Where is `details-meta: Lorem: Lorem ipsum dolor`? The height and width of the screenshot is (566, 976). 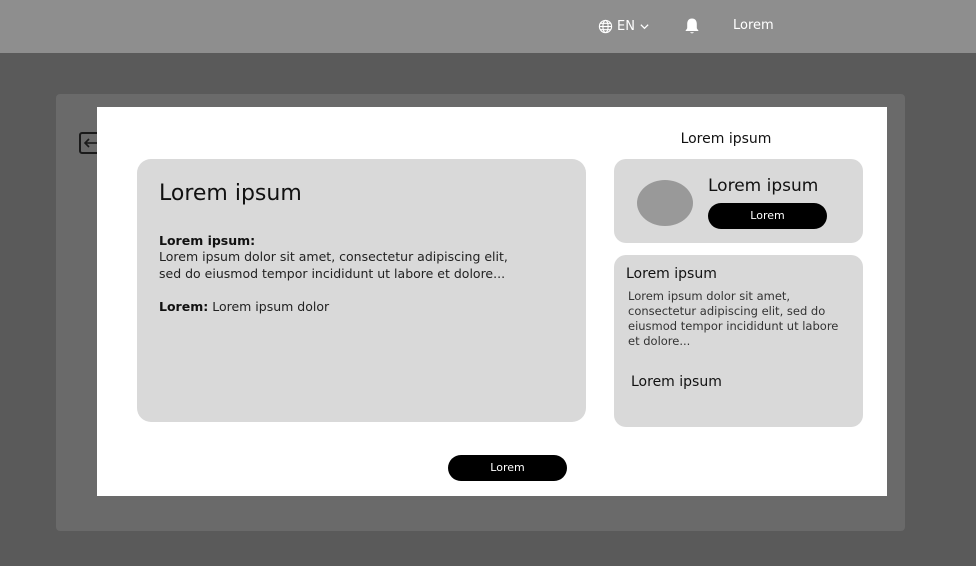
details-meta: Lorem: Lorem ipsum dolor is located at coordinates (244, 306).